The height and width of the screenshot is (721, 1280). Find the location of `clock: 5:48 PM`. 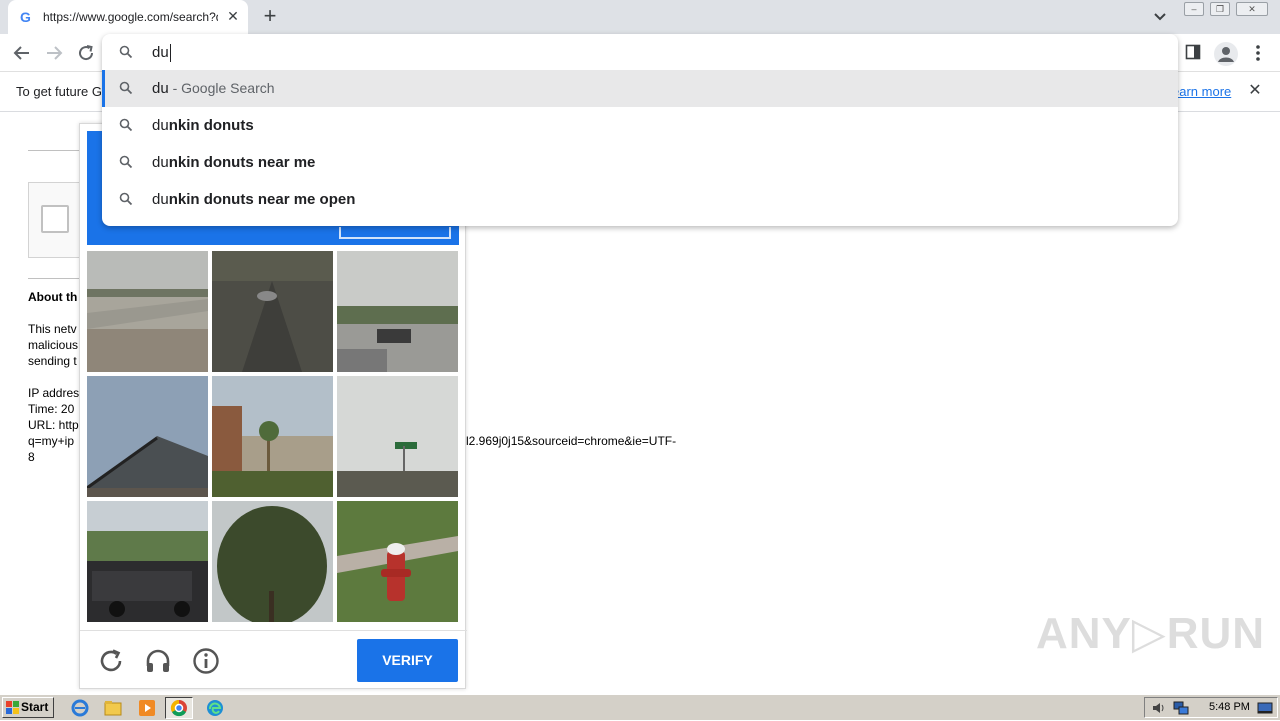

clock: 5:48 PM is located at coordinates (1229, 707).